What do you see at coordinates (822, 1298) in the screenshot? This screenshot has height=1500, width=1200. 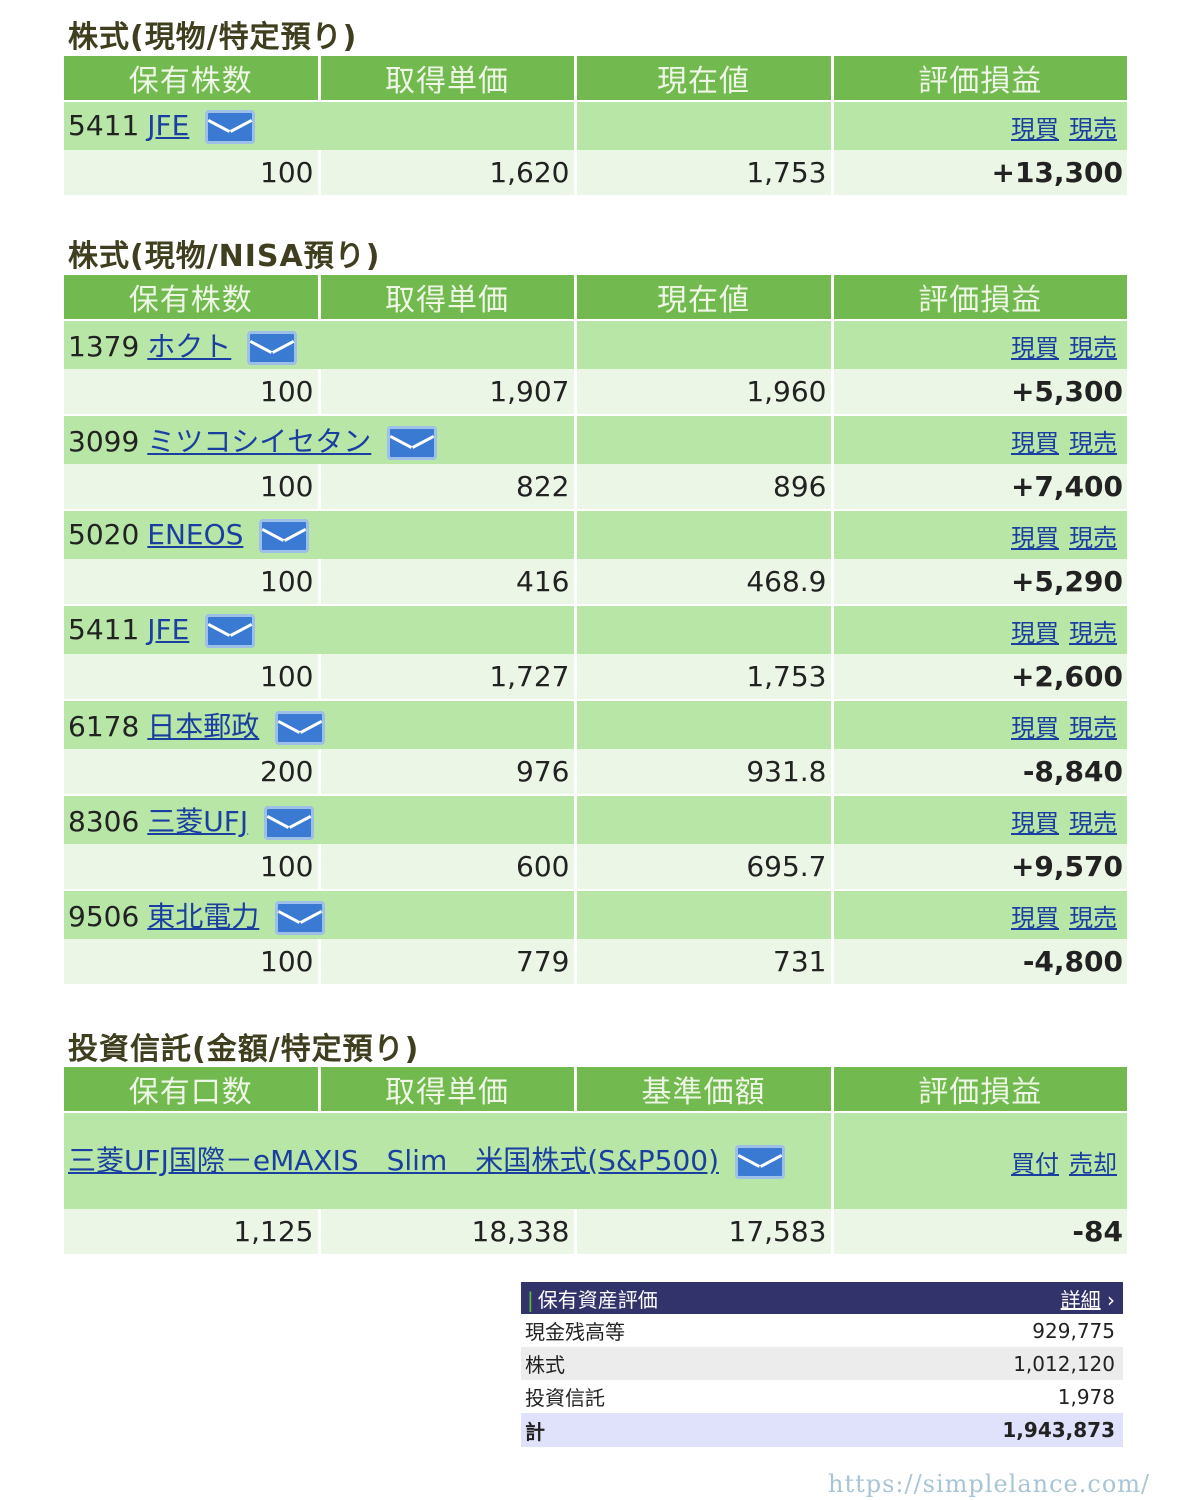 I see `summary-header: | 保有資産評価 詳細 ›` at bounding box center [822, 1298].